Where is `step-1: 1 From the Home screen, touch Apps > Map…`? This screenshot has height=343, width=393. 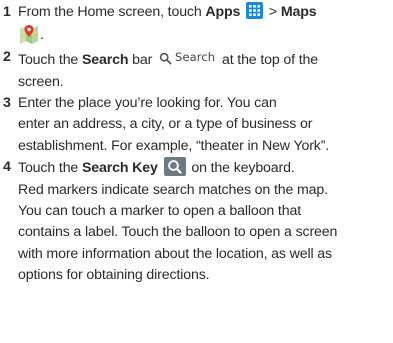
step-1: 1 From the Home screen, touch Apps > Map… is located at coordinates (160, 23).